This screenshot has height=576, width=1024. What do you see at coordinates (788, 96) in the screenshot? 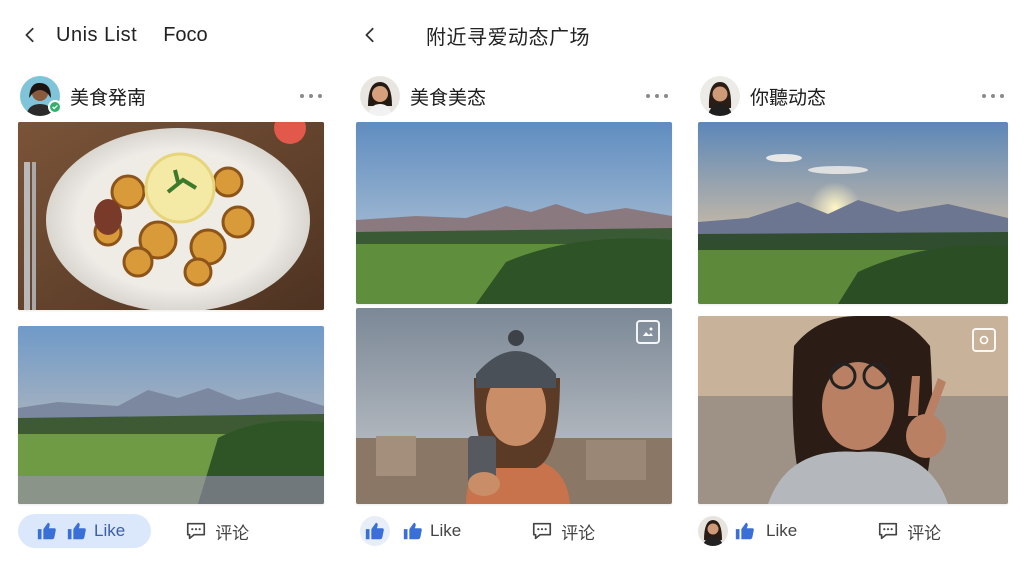
I see `author-name: 你聽动态` at bounding box center [788, 96].